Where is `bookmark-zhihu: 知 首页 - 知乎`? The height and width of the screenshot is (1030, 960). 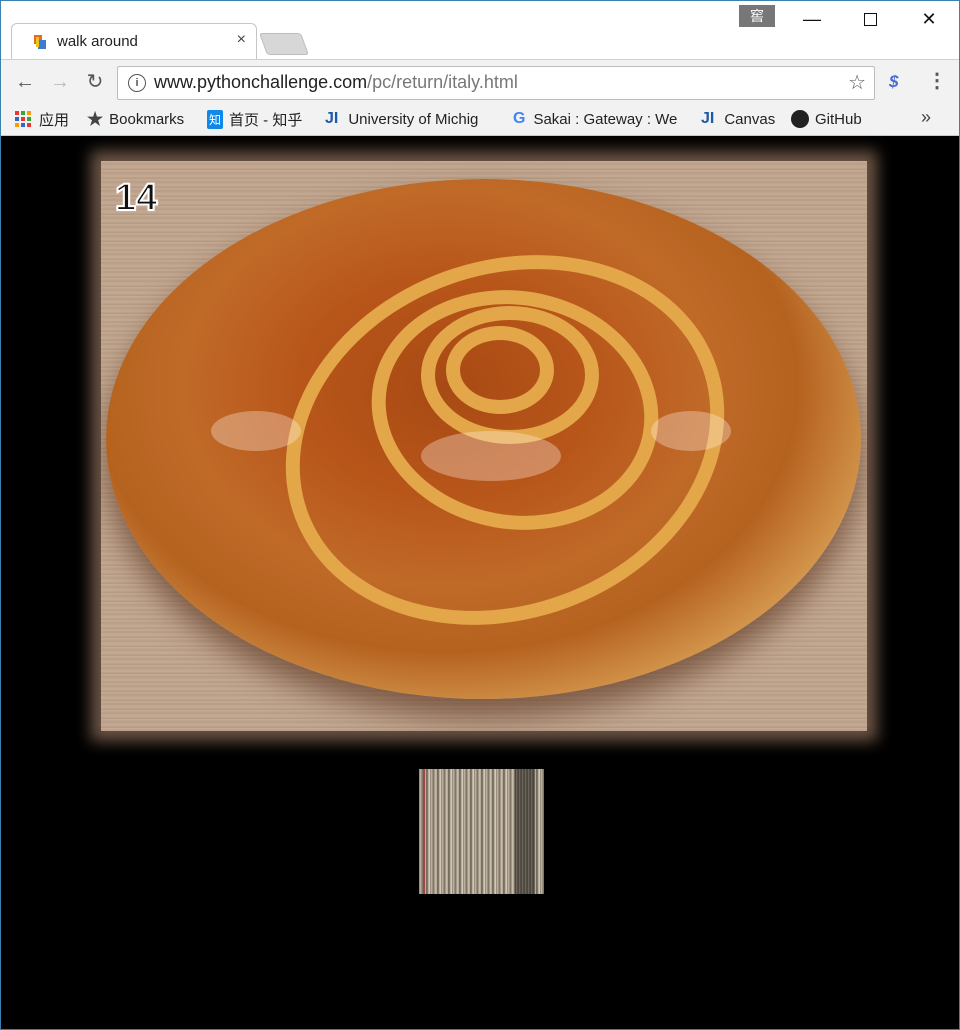 bookmark-zhihu: 知 首页 - 知乎 is located at coordinates (260, 119).